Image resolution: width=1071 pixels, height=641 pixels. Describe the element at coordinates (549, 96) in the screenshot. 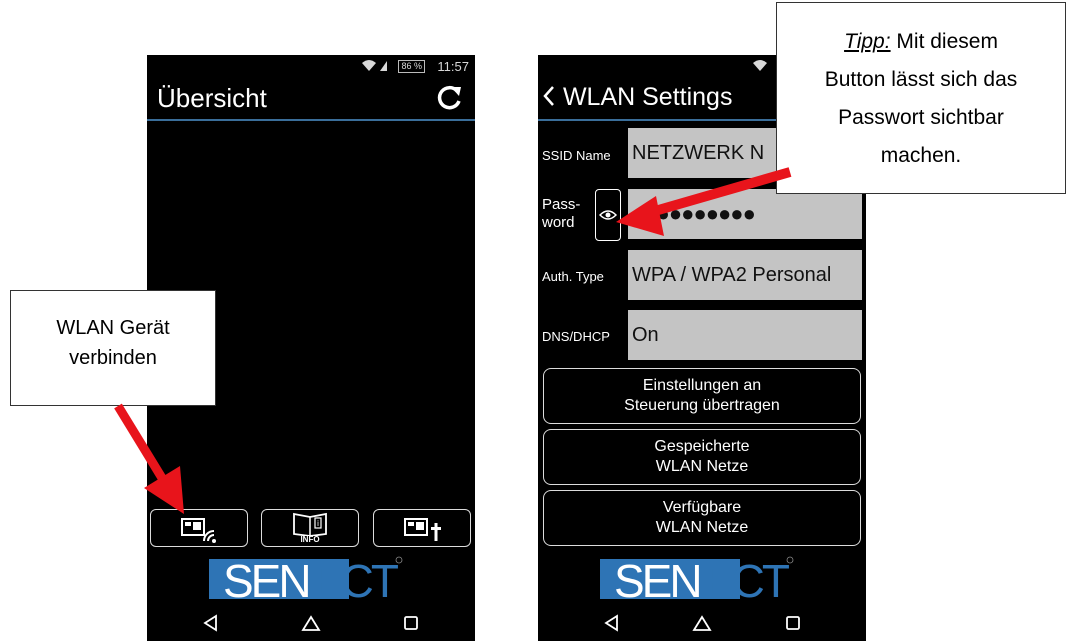

I see `back-chevron-icon` at that location.